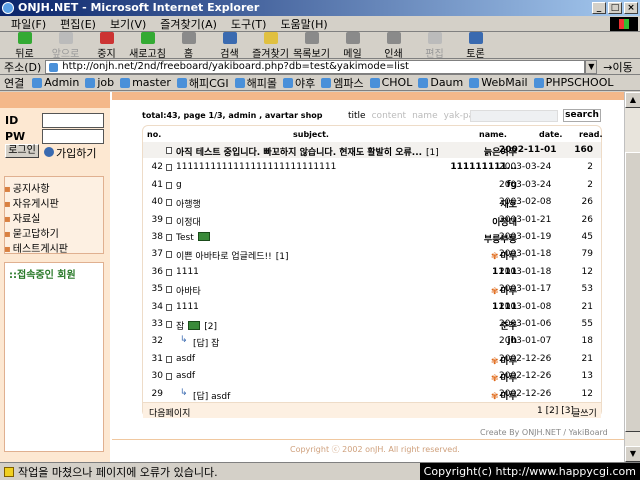 The height and width of the screenshot is (480, 640). Describe the element at coordinates (249, 24) in the screenshot. I see `menu-tools: 도구(T)` at that location.